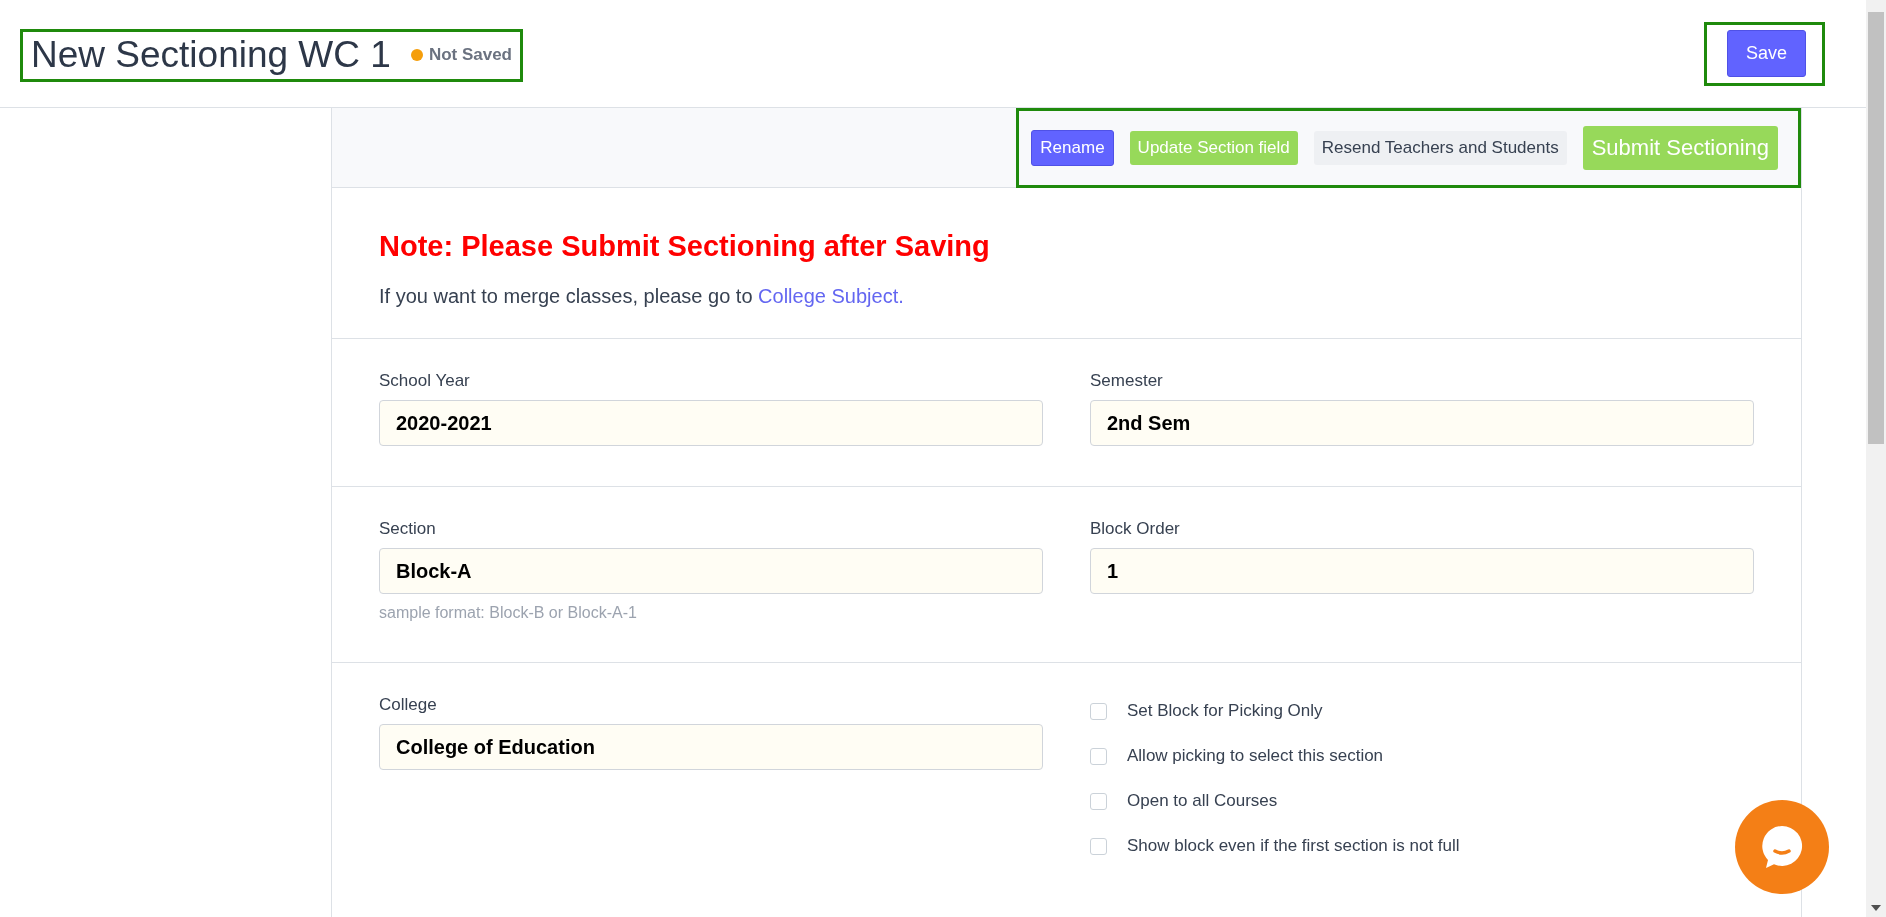 This screenshot has width=1886, height=917. What do you see at coordinates (508, 613) in the screenshot?
I see `field-hint: sample format: Block-B or Block-A-1` at bounding box center [508, 613].